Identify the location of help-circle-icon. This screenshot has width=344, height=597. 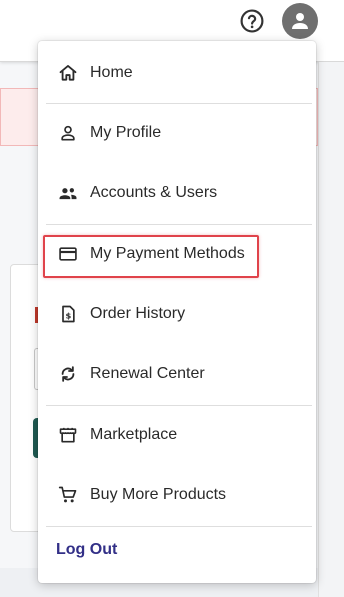
(252, 21).